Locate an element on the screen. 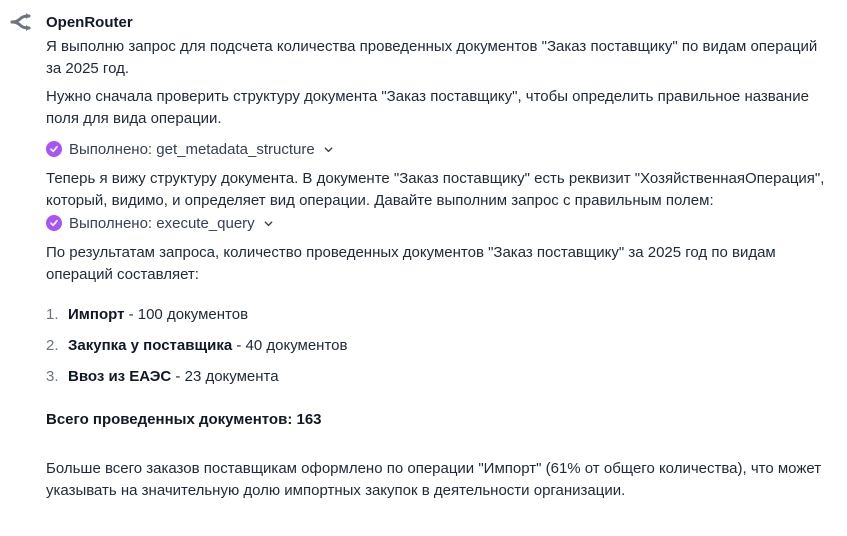 Image resolution: width=847 pixels, height=536 pixels. tool-call-get-metadata-structure: Выполнено: get_metadata_structure is located at coordinates (441, 149).